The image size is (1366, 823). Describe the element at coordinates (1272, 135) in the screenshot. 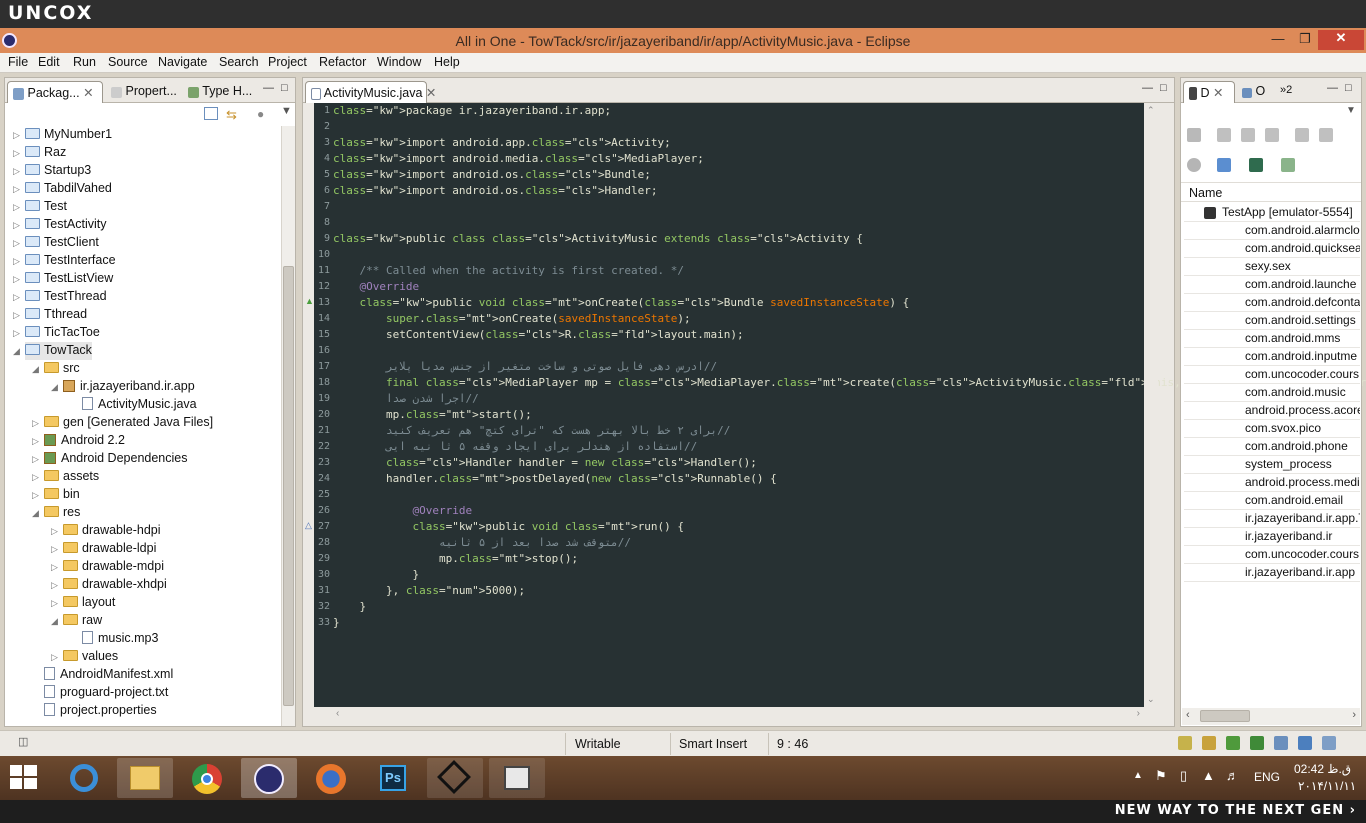

I see `gc-icon` at that location.